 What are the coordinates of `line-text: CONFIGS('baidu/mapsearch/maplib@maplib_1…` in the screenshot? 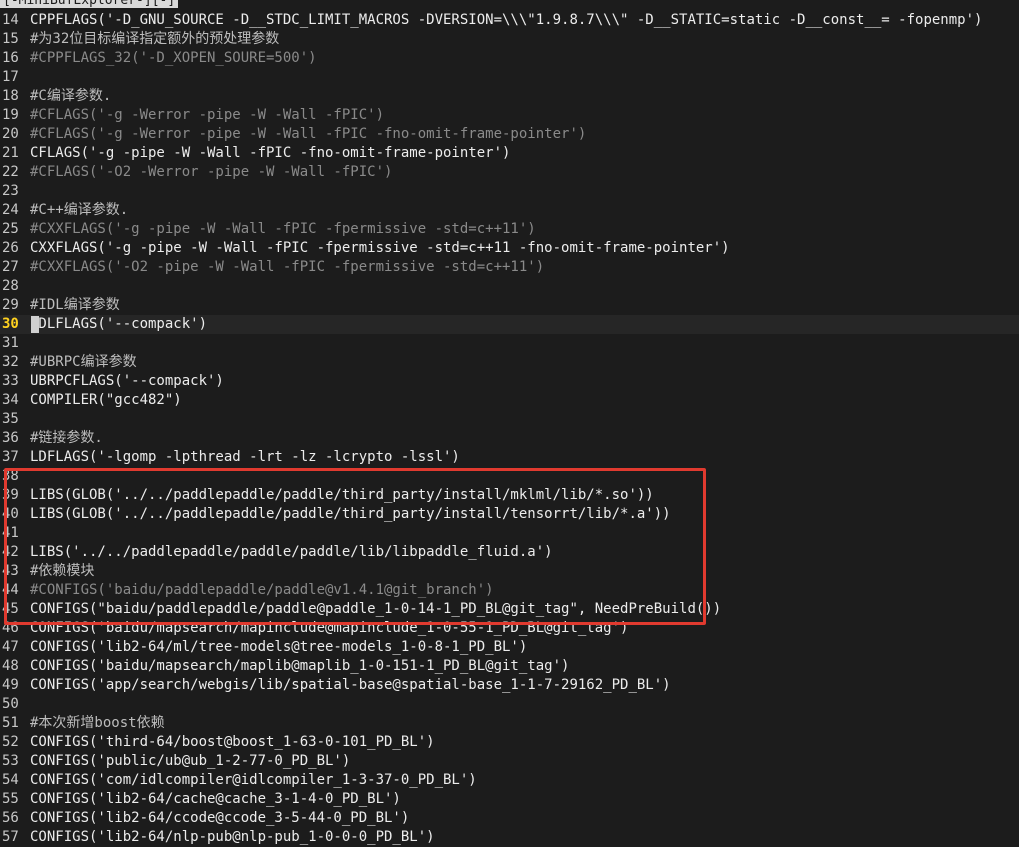 It's located at (299, 666).